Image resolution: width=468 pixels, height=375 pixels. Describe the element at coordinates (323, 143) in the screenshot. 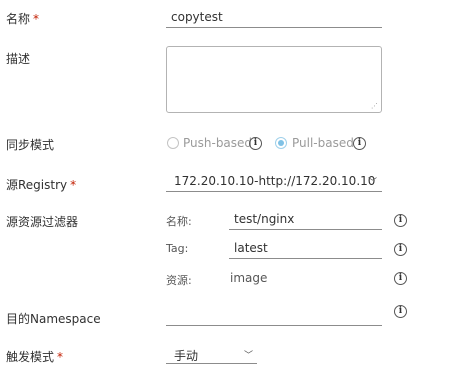

I see `pull-based-label: Pull-based` at that location.